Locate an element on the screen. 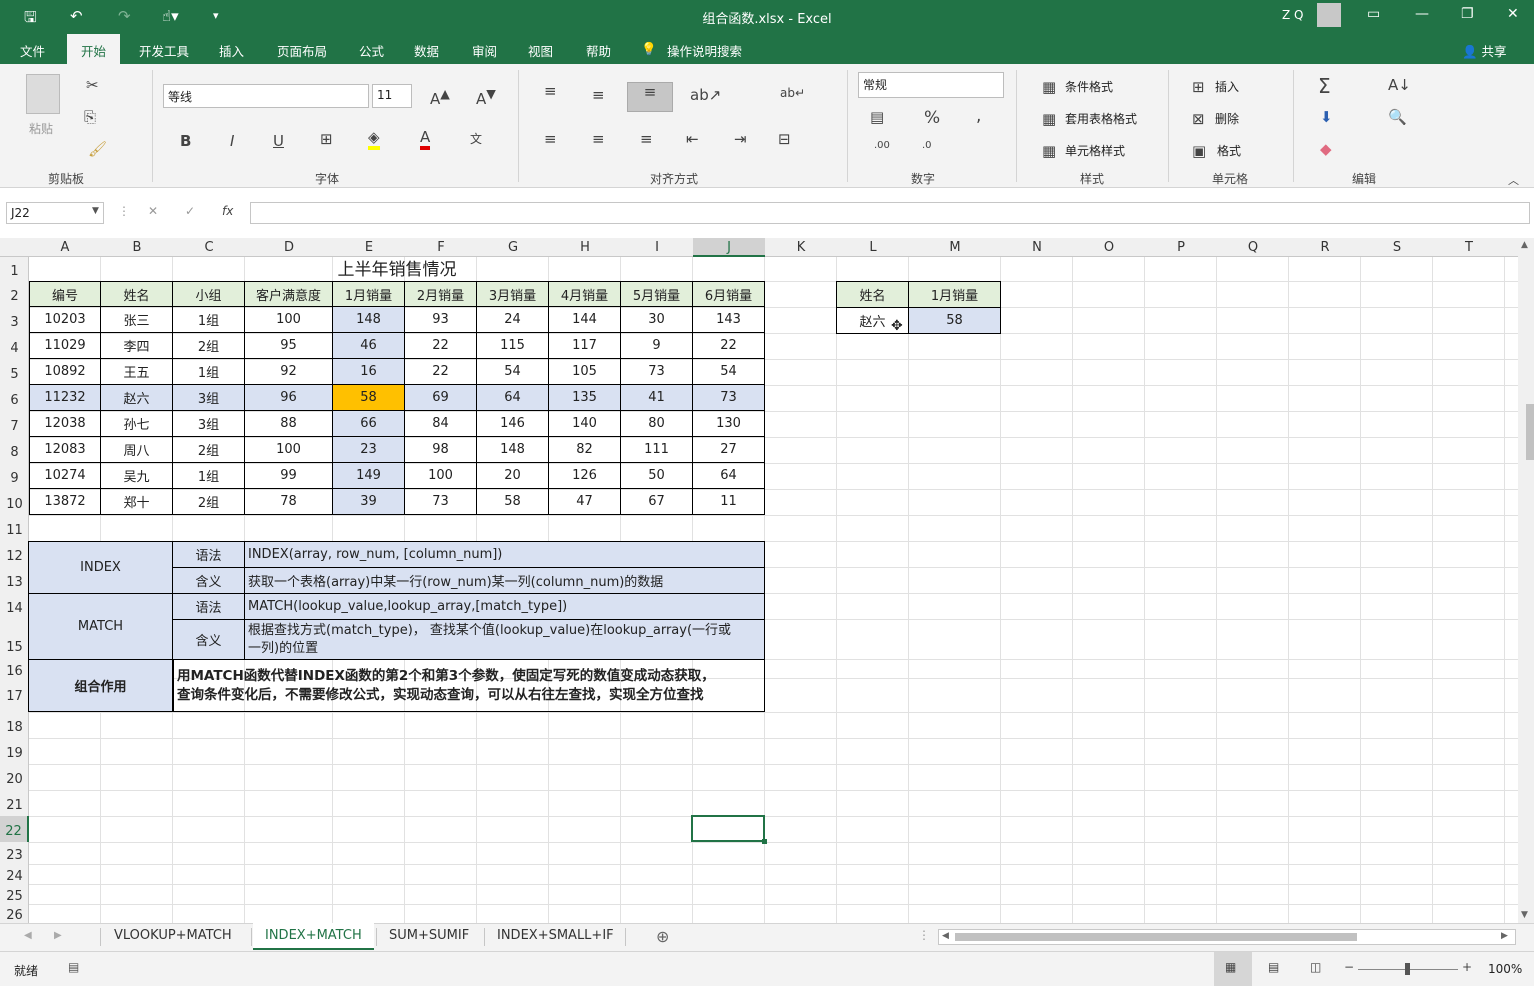  table-cell: 126 is located at coordinates (585, 476).